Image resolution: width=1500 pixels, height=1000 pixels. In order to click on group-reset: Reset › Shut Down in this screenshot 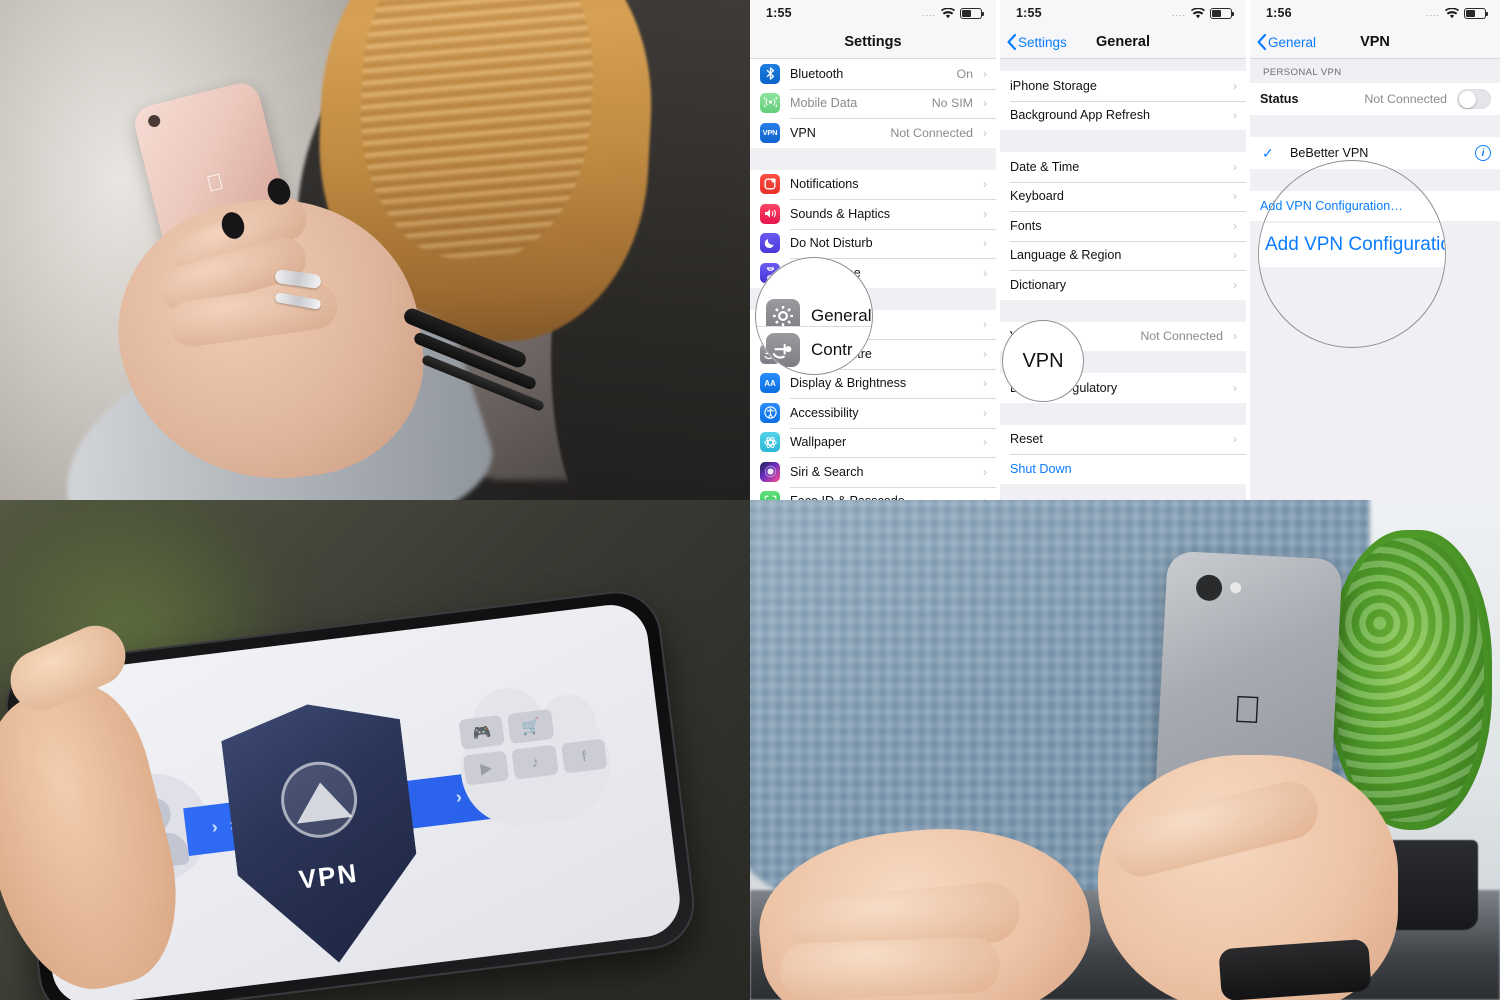, I will do `click(1123, 454)`.